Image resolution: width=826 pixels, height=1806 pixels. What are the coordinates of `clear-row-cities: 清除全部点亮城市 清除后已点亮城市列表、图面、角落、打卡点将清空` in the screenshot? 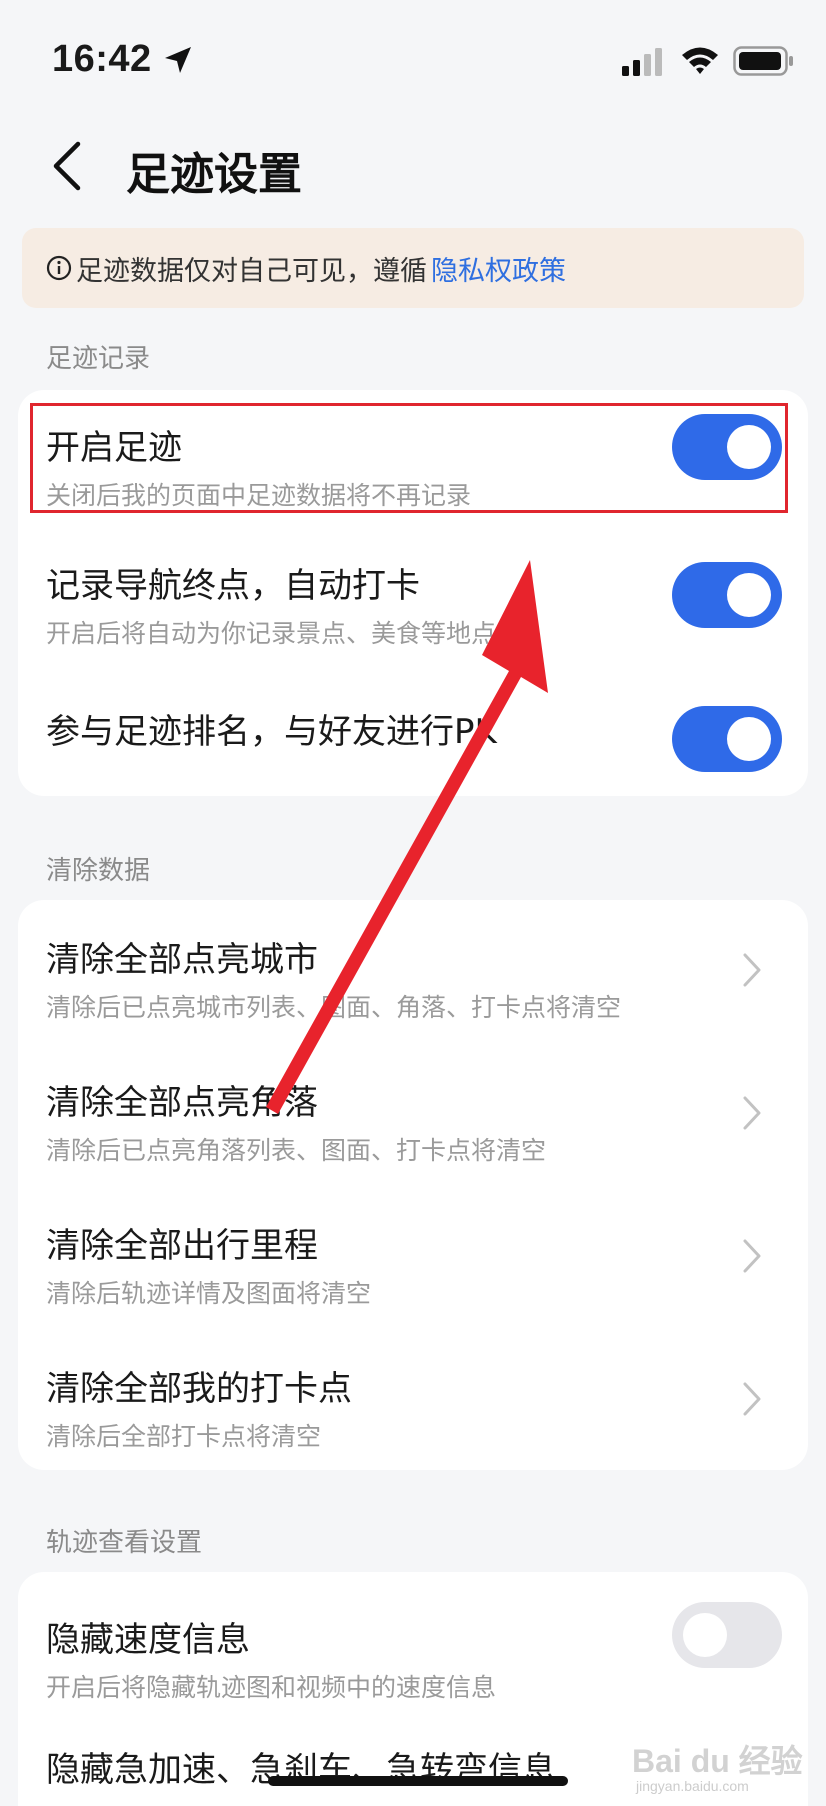 It's located at (413, 971).